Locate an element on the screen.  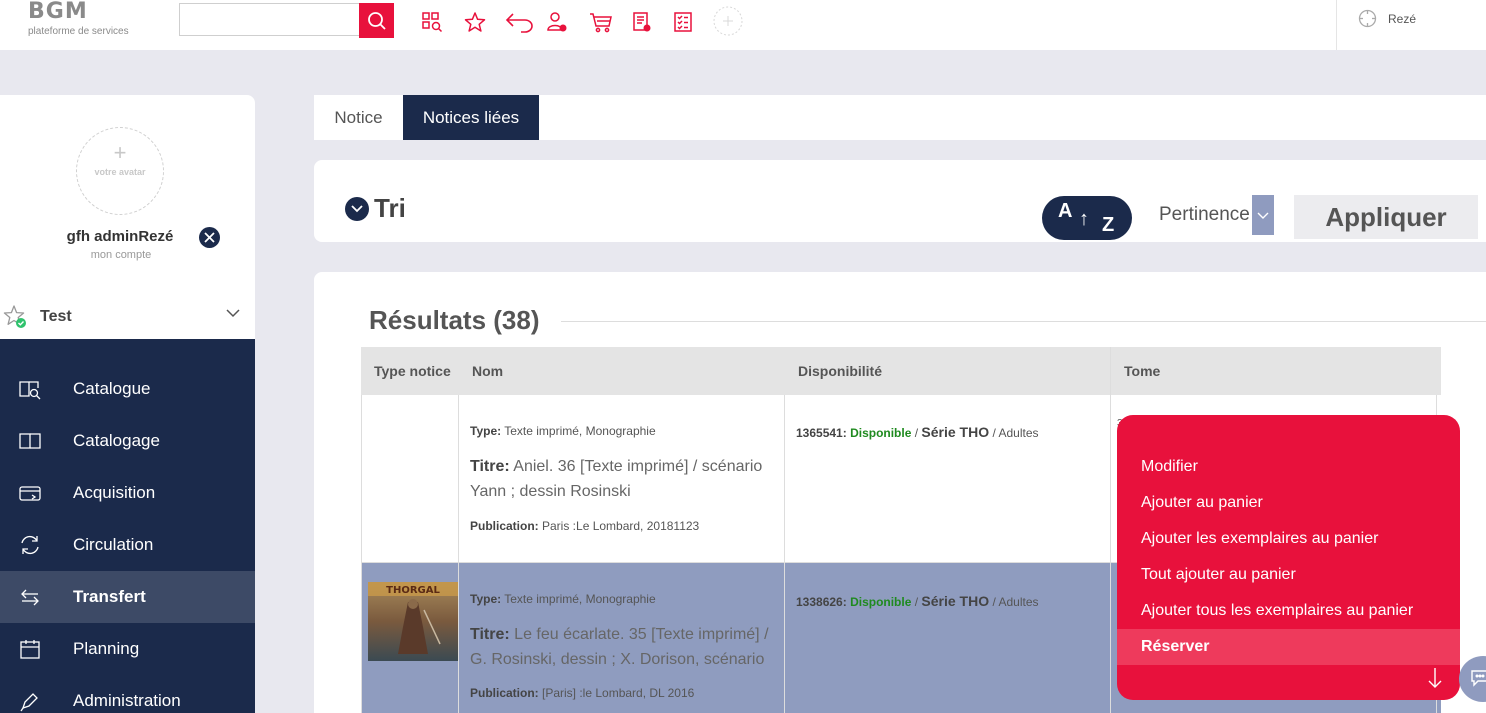
calendar-icon is located at coordinates (30, 649).